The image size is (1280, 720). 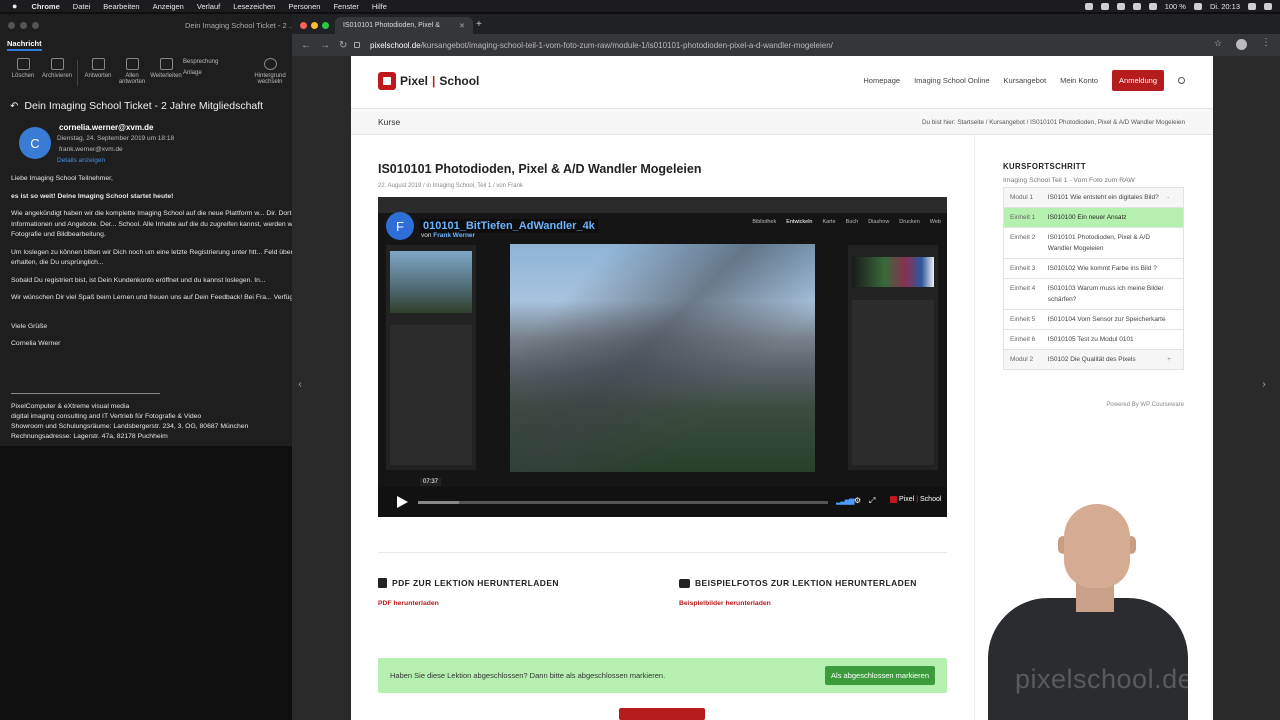 I want to click on back-icon: ←, so click(x=306, y=45).